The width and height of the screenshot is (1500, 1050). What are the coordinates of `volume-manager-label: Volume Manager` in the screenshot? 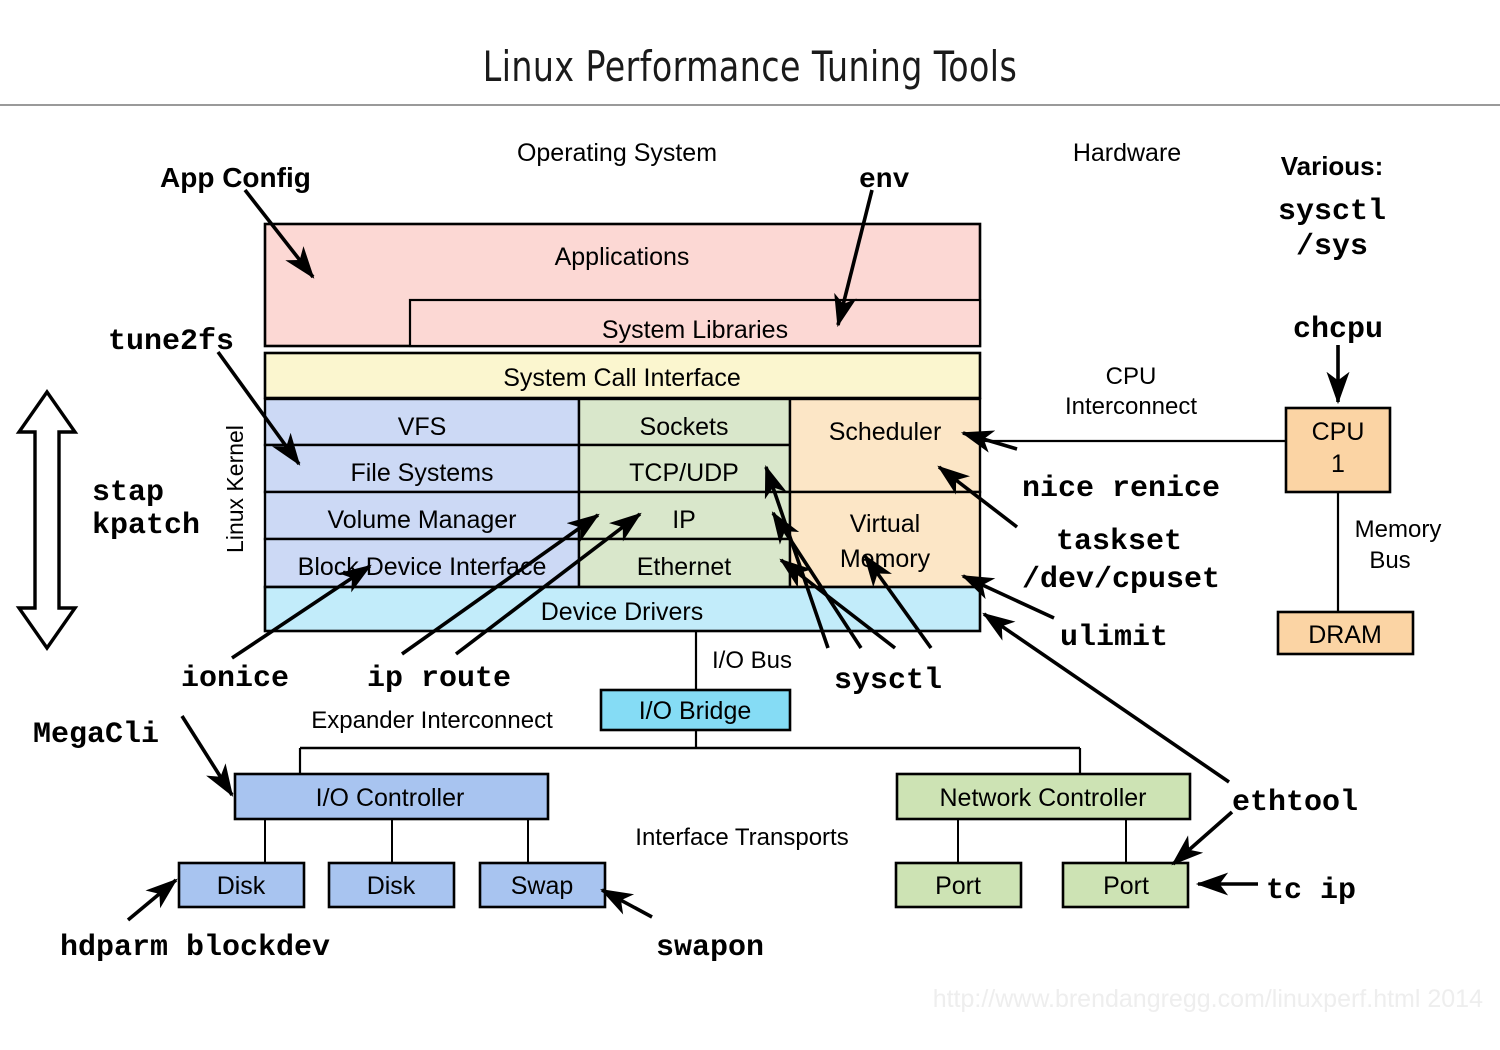 It's located at (421, 520).